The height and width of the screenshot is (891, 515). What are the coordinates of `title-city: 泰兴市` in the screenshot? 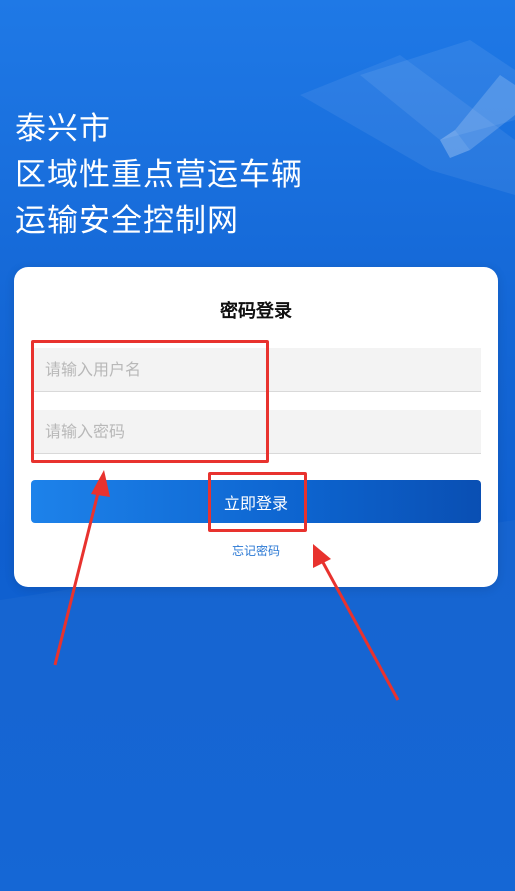 It's located at (63, 129).